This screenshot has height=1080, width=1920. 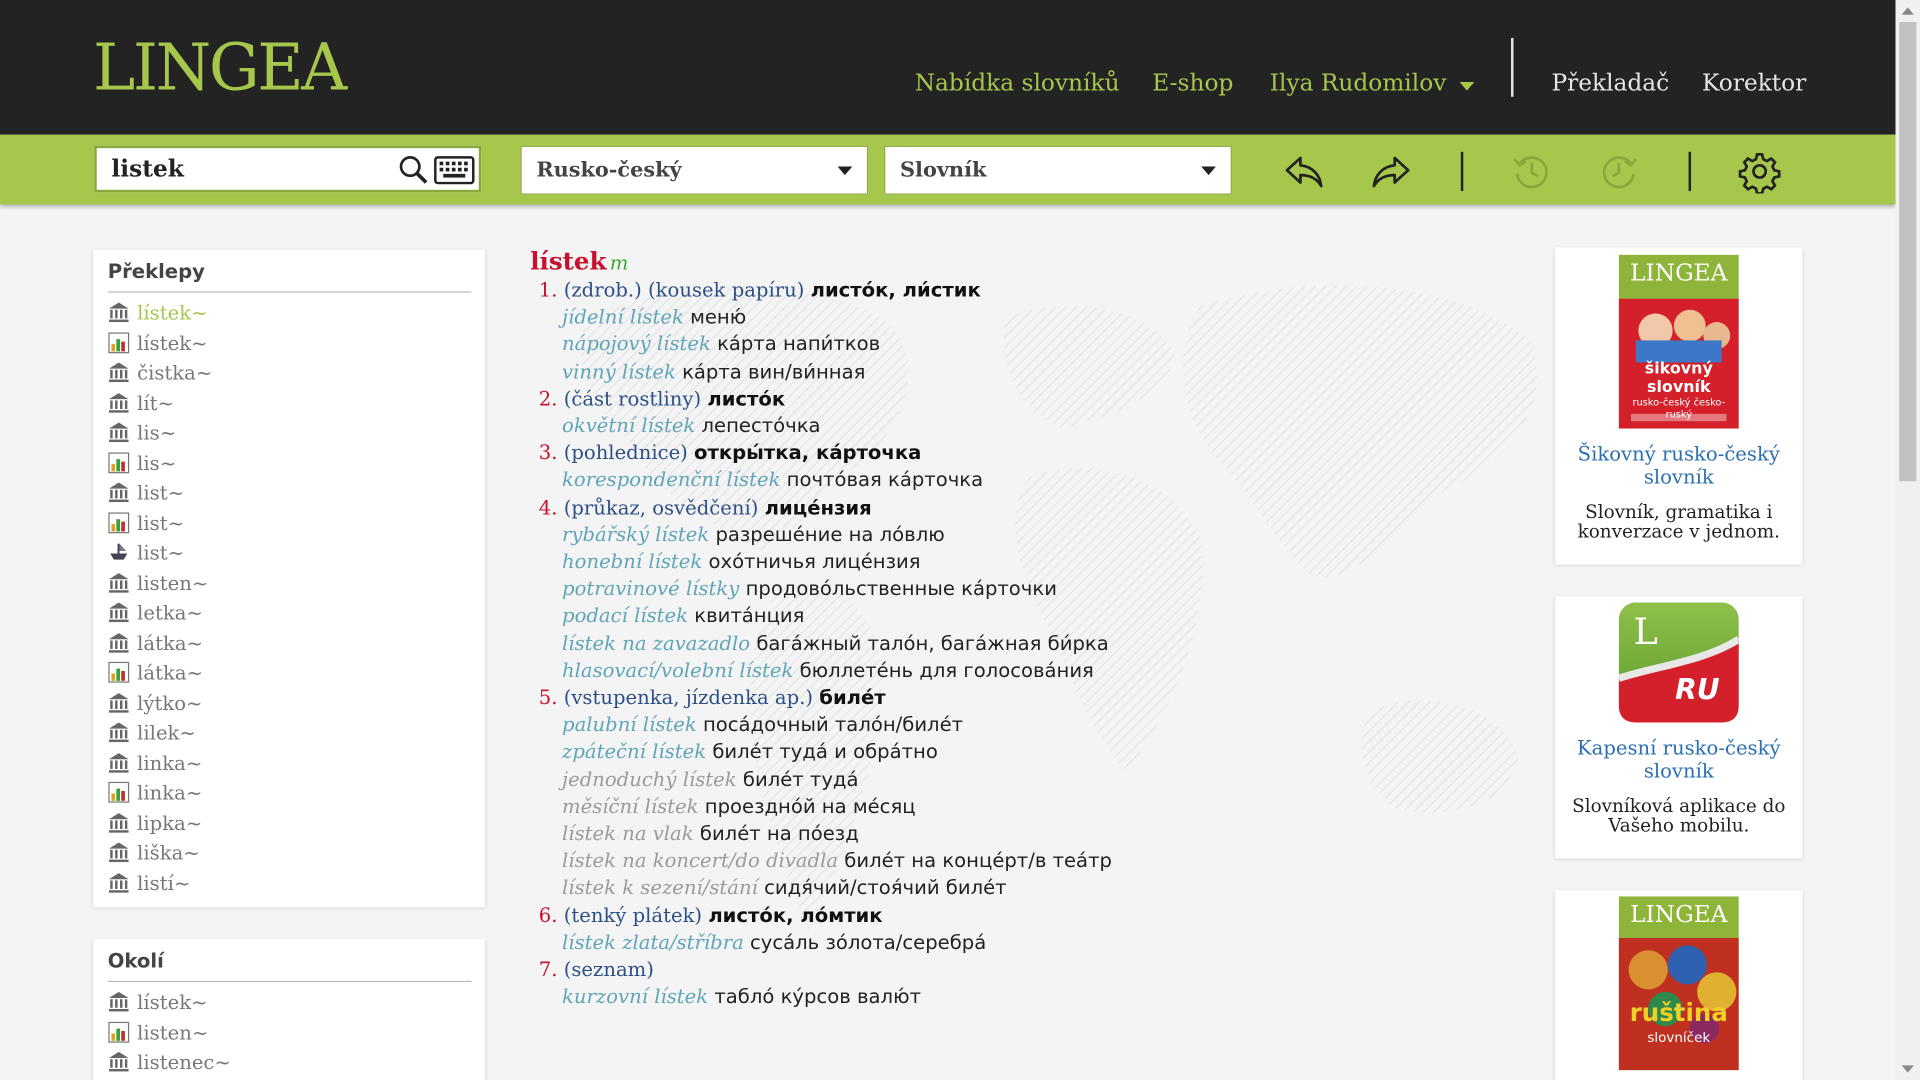 I want to click on sense-gloss: (průkaz, osvědčení), so click(x=661, y=506).